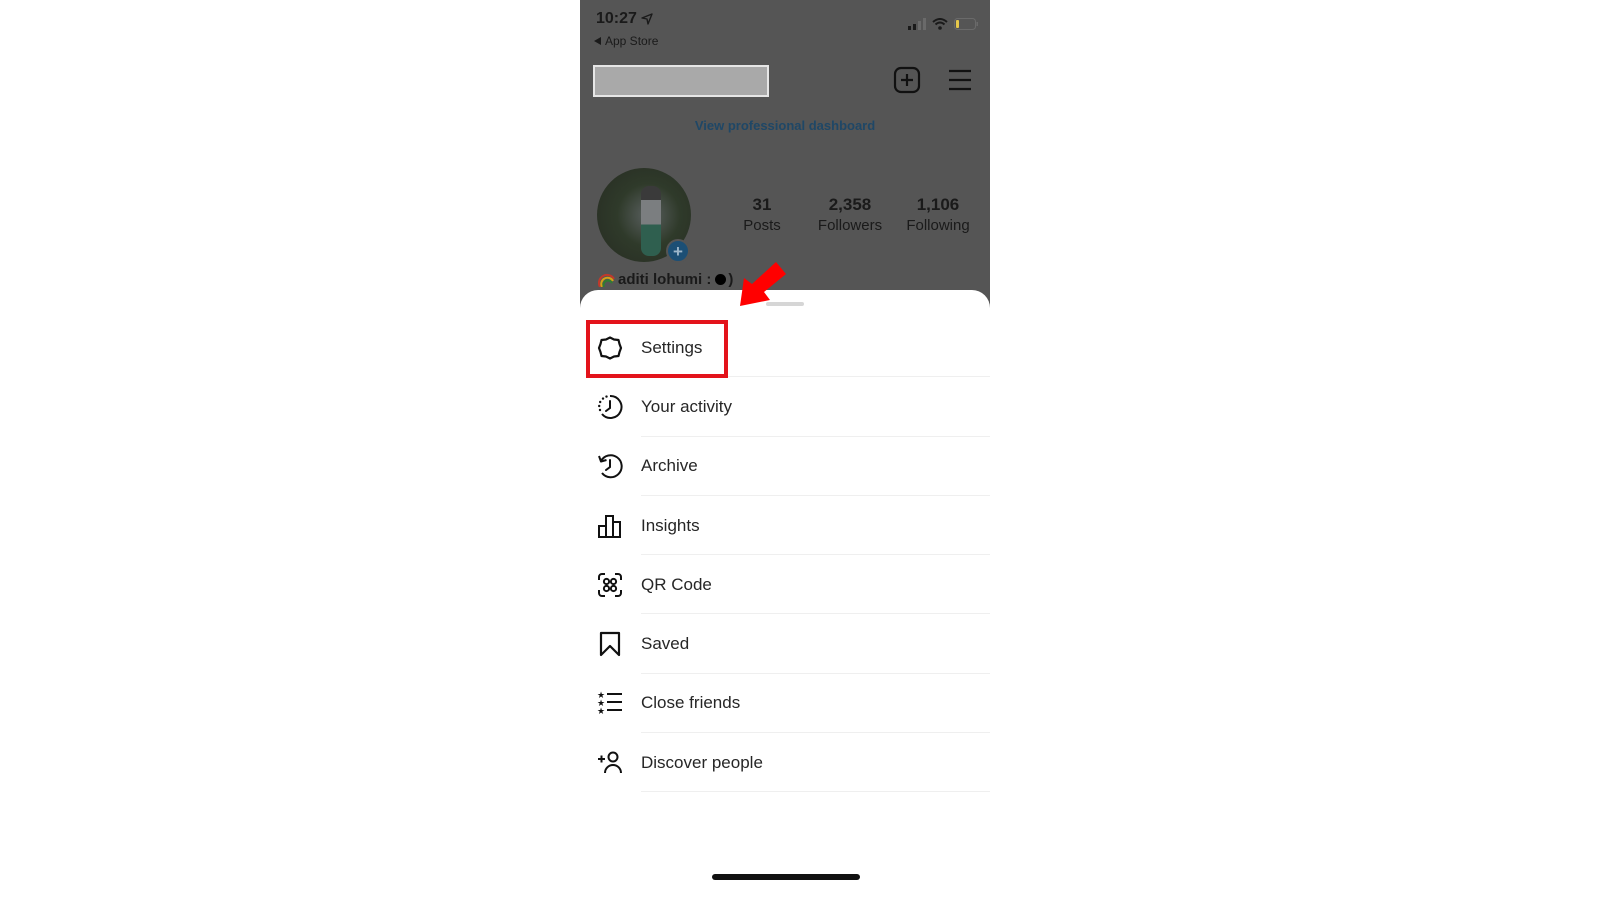 Image resolution: width=1600 pixels, height=900 pixels. What do you see at coordinates (606, 280) in the screenshot?
I see `rainbow-icon` at bounding box center [606, 280].